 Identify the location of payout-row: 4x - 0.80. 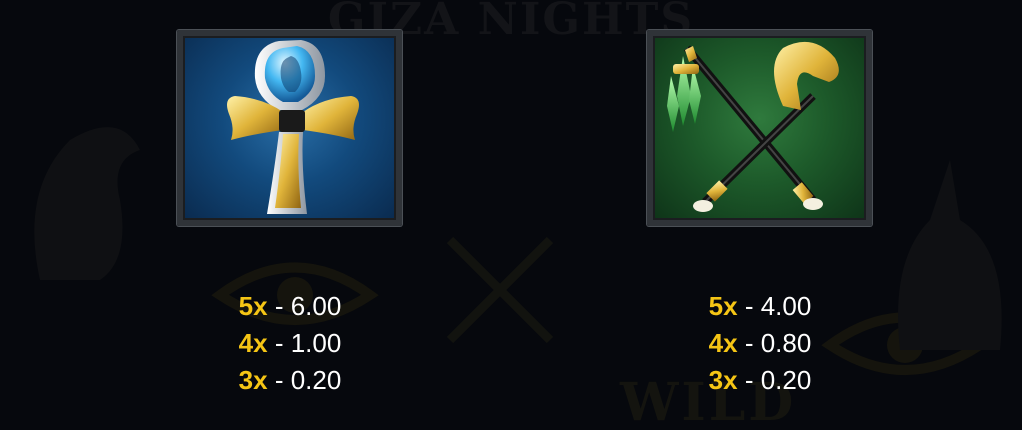
(760, 343).